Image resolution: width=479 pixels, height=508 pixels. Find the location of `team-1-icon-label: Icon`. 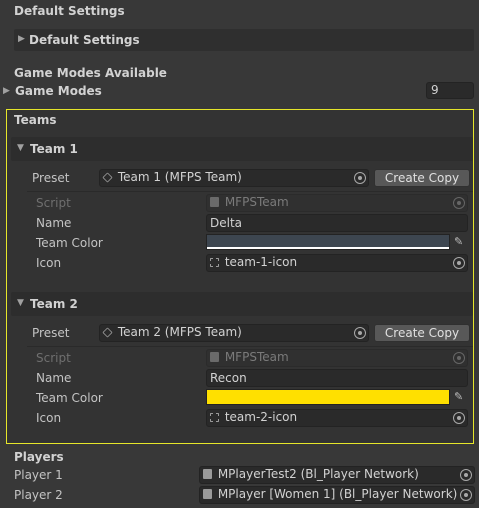

team-1-icon-label: Icon is located at coordinates (49, 263).